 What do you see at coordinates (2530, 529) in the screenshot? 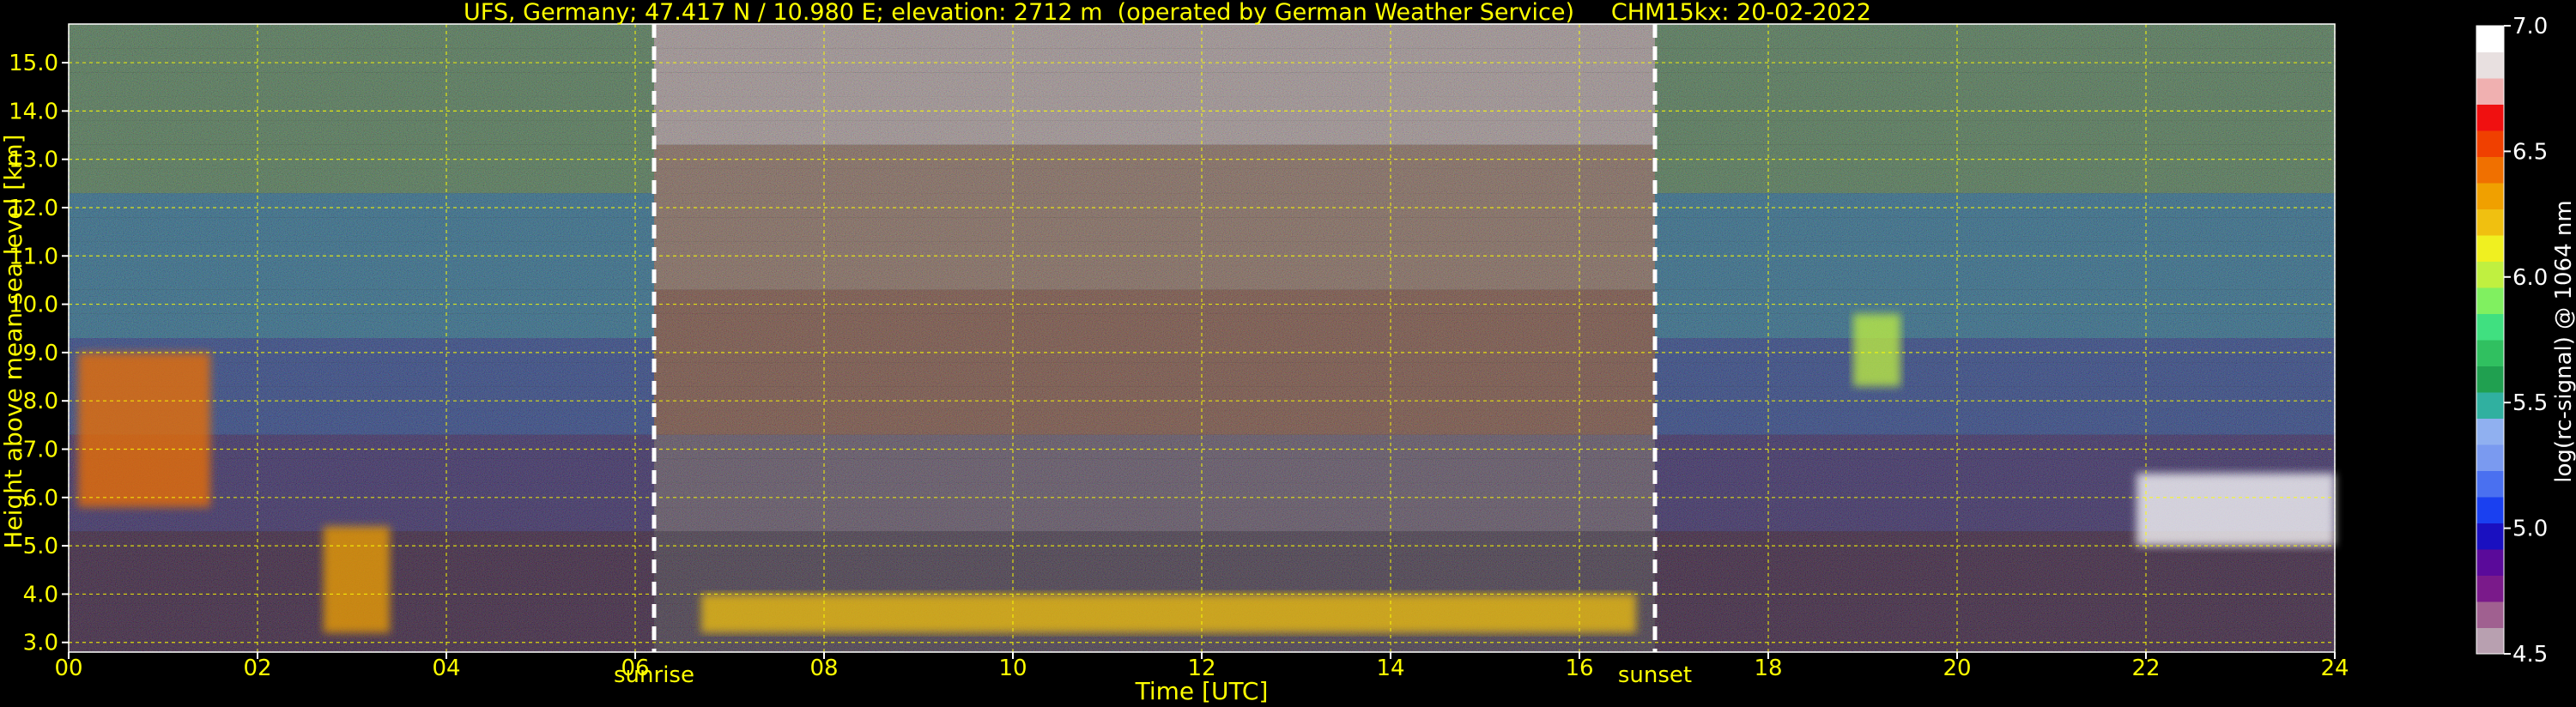
I see `colorbar-tick-label: 5.0` at bounding box center [2530, 529].